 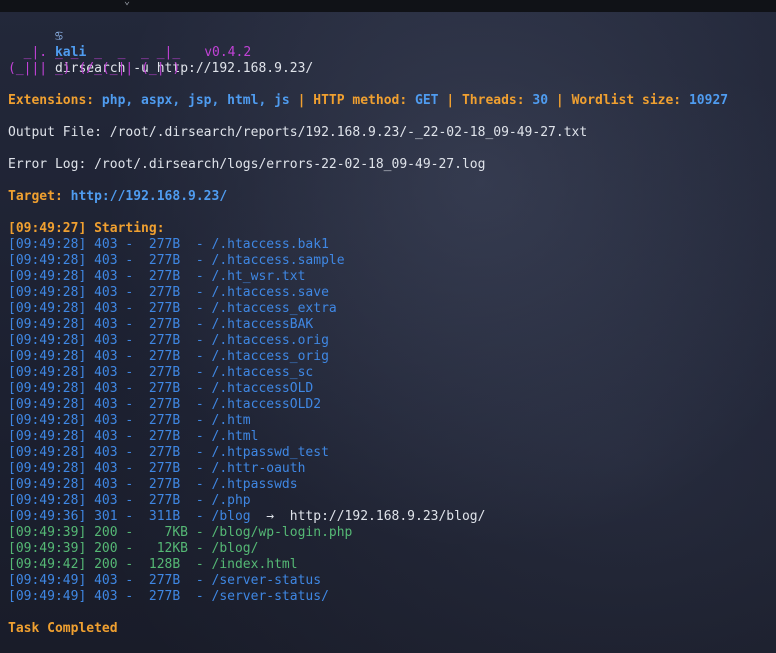 What do you see at coordinates (392, 597) in the screenshot?
I see `result-row: [09:49:49] 403 - 277B - /server-status/` at bounding box center [392, 597].